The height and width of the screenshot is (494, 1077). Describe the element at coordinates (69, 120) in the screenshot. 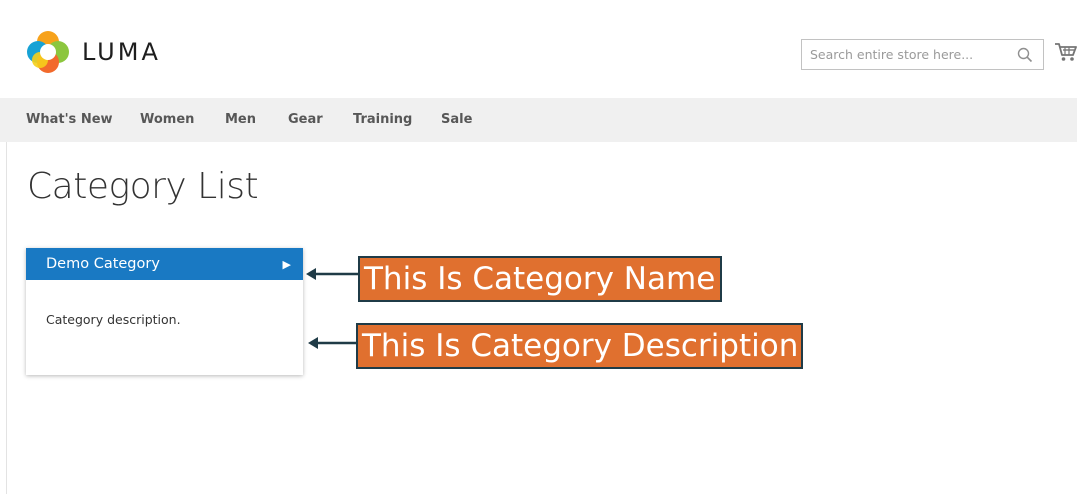

I see `nav-item-whats-new: What's New` at that location.